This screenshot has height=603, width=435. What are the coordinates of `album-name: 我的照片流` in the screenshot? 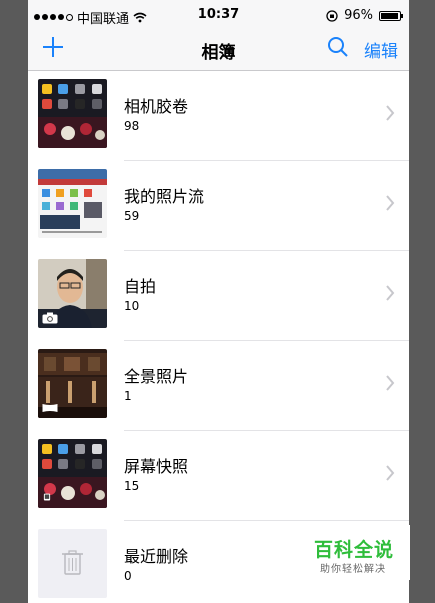 It's located at (164, 196).